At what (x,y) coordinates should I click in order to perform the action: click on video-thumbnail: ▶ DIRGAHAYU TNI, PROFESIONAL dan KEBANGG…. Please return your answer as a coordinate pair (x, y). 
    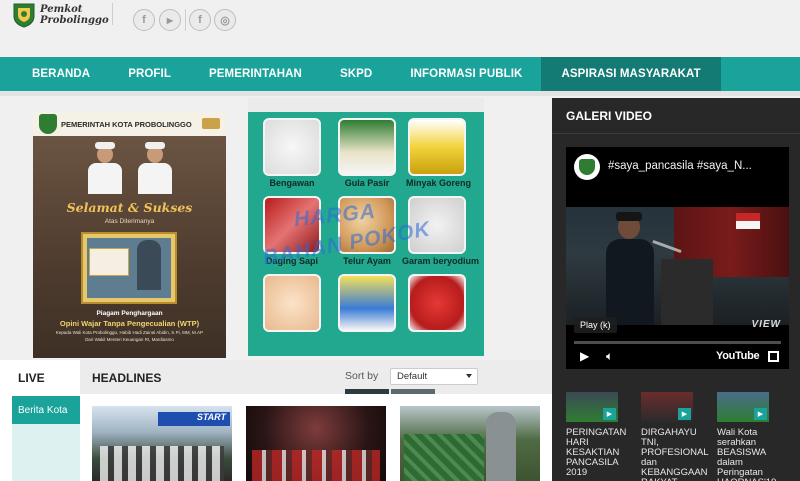
    Looking at the image, I should click on (674, 436).